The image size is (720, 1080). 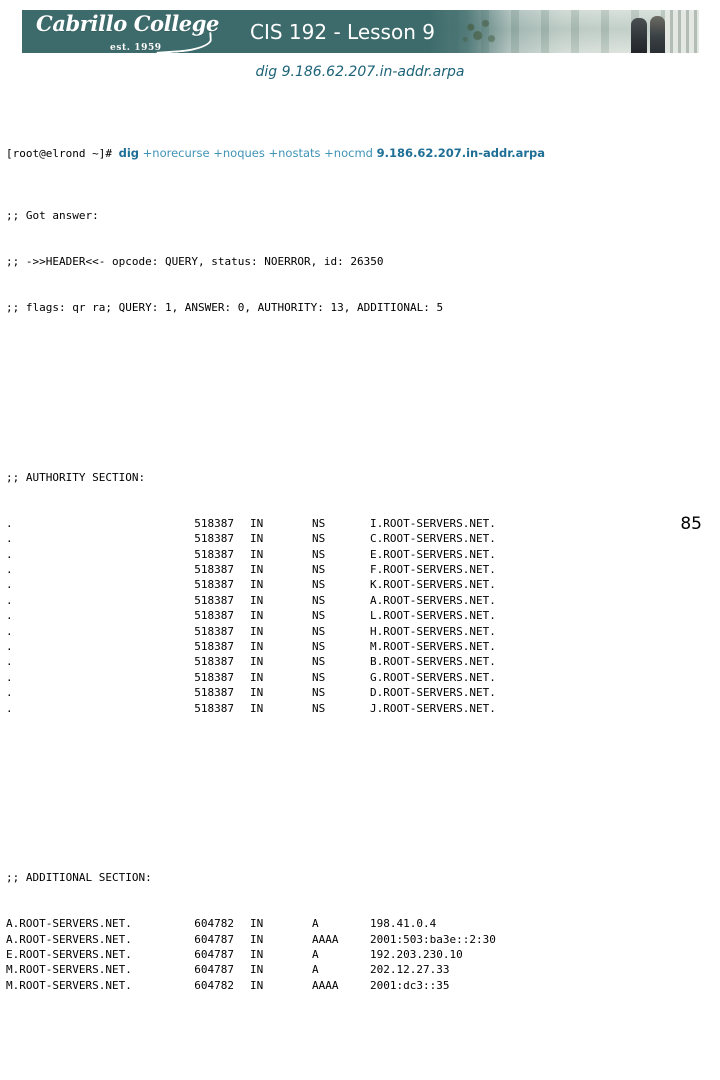 I want to click on dns-record-row: . 518387 IN NS F.ROOT-SERVERS.NET., so click(x=362, y=569).